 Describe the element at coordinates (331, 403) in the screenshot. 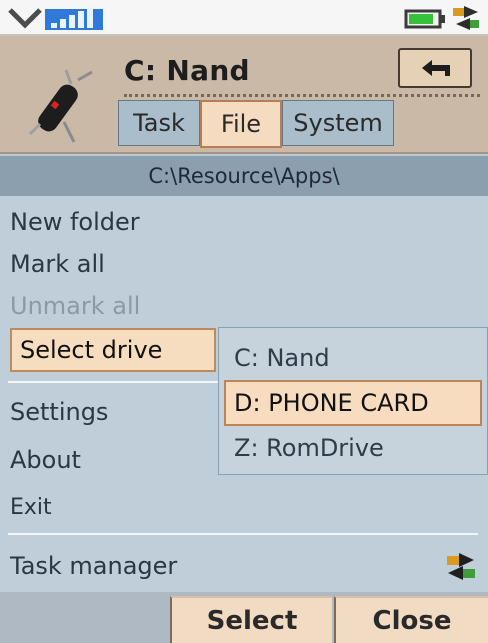

I see `submenu-item-label: D: PHONE CARD` at that location.